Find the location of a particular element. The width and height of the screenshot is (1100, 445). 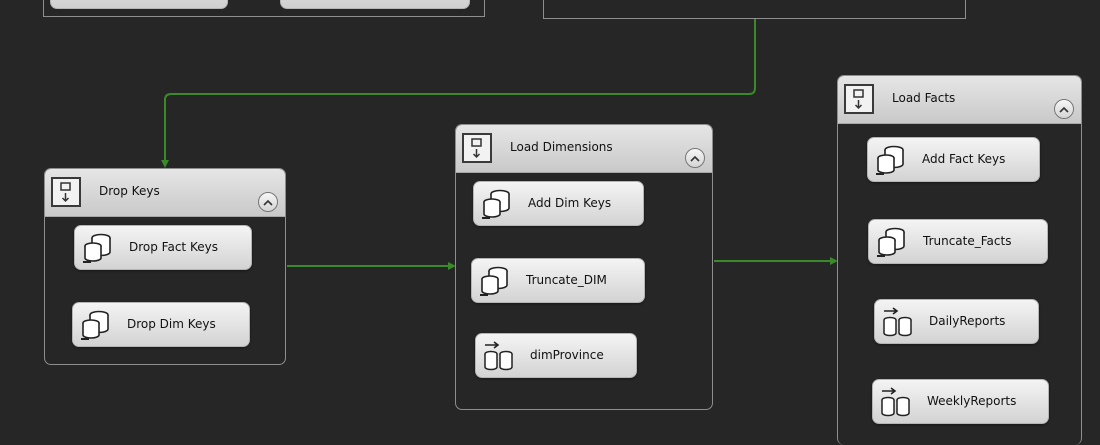

task-label: dimProvince is located at coordinates (567, 355).